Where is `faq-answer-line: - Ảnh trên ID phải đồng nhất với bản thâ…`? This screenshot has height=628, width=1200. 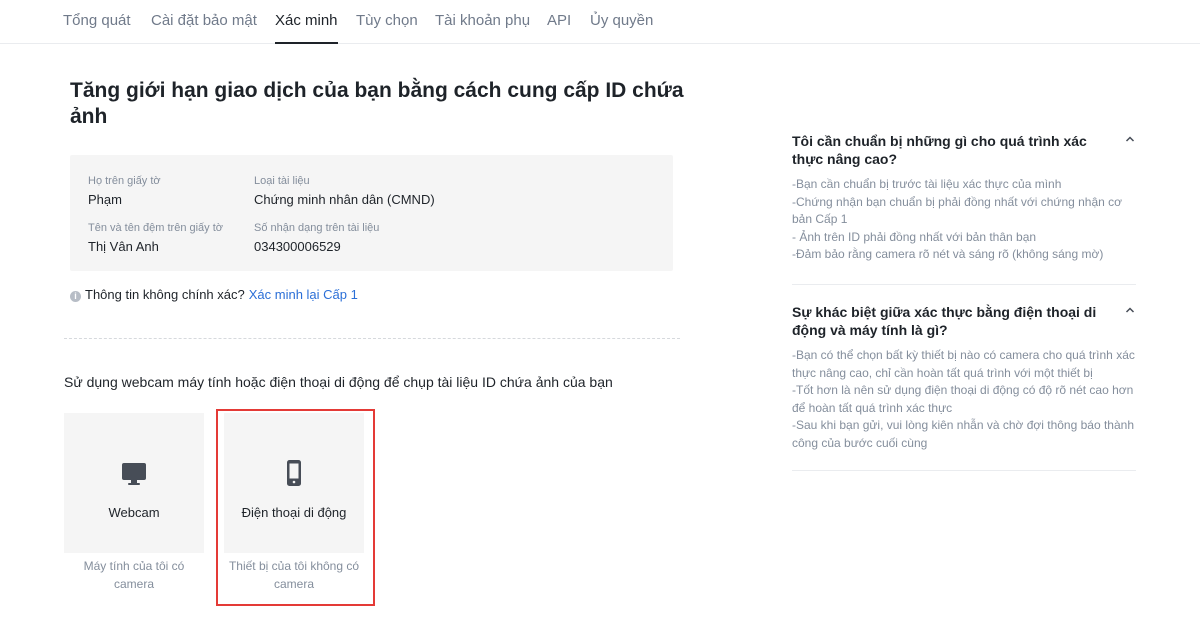
faq-answer-line: - Ảnh trên ID phải đồng nhất với bản thâ… is located at coordinates (914, 236).